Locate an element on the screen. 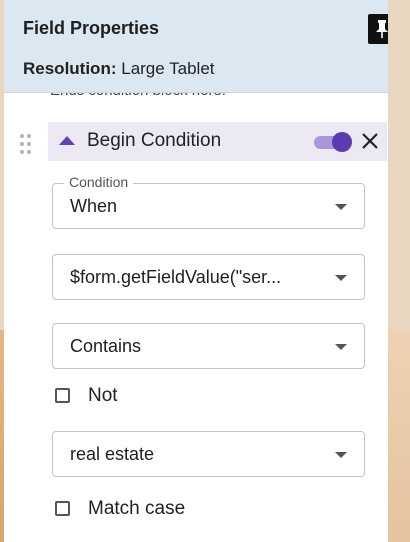 This screenshot has width=410, height=542. resolution-info: Resolution: Large Tablet is located at coordinates (119, 69).